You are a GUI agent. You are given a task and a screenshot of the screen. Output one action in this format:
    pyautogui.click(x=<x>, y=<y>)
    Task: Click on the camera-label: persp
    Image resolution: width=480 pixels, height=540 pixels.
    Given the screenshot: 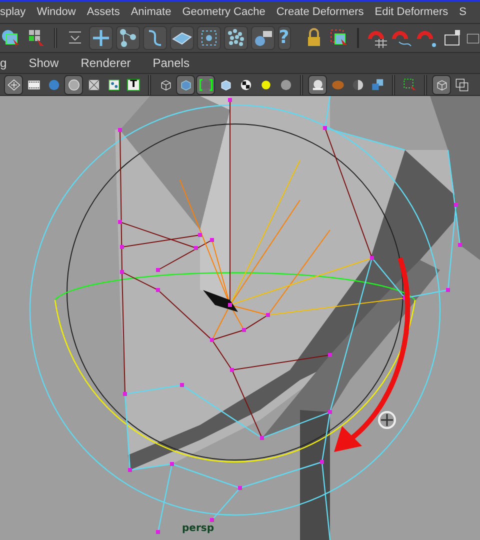 What is the action you would take?
    pyautogui.click(x=198, y=529)
    